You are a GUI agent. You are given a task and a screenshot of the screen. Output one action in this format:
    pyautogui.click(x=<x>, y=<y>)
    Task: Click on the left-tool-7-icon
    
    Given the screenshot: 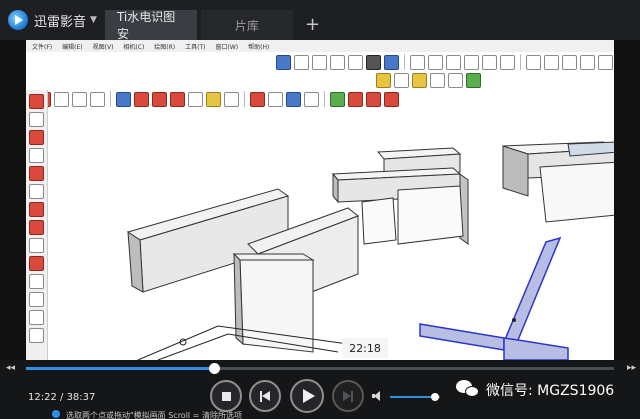 What is the action you would take?
    pyautogui.click(x=36, y=209)
    